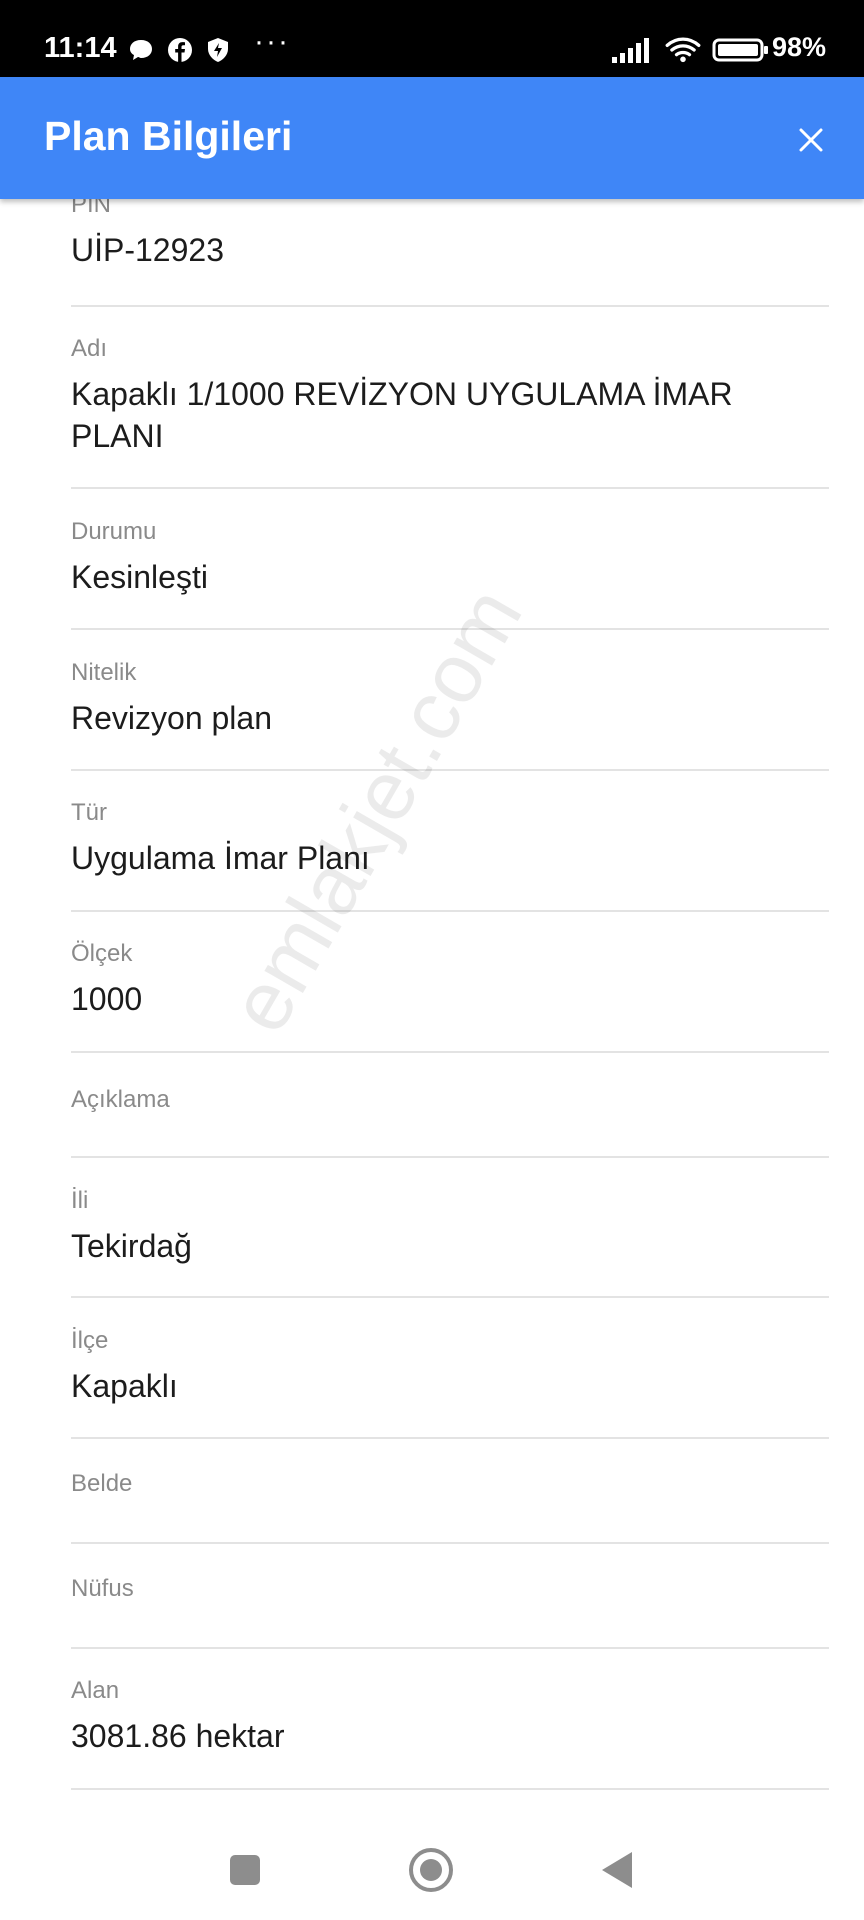  I want to click on field-label: İlçe, so click(90, 1340).